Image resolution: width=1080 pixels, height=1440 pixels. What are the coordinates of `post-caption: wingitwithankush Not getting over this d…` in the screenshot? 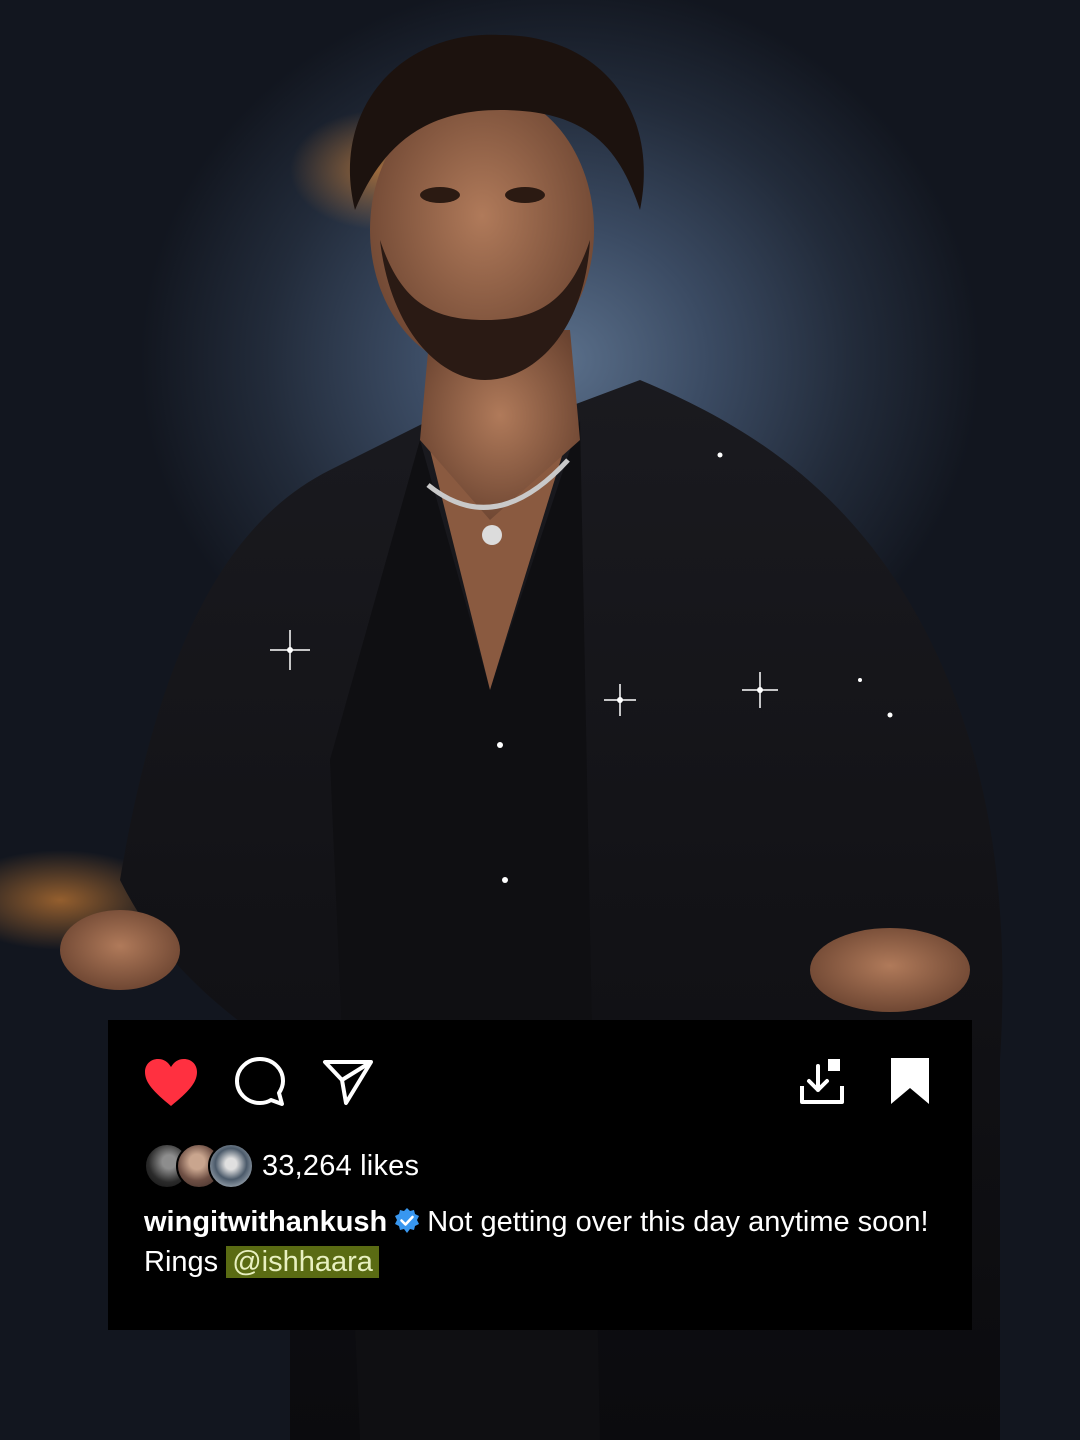 It's located at (544, 1242).